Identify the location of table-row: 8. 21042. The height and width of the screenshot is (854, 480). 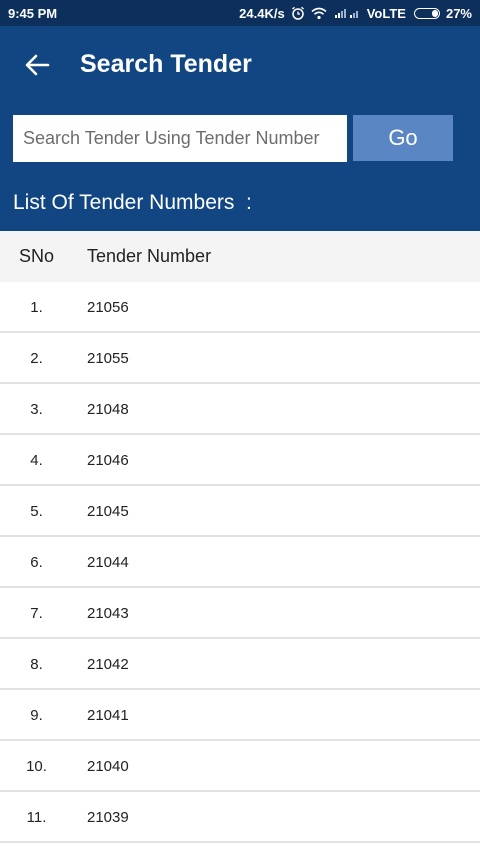
(240, 664).